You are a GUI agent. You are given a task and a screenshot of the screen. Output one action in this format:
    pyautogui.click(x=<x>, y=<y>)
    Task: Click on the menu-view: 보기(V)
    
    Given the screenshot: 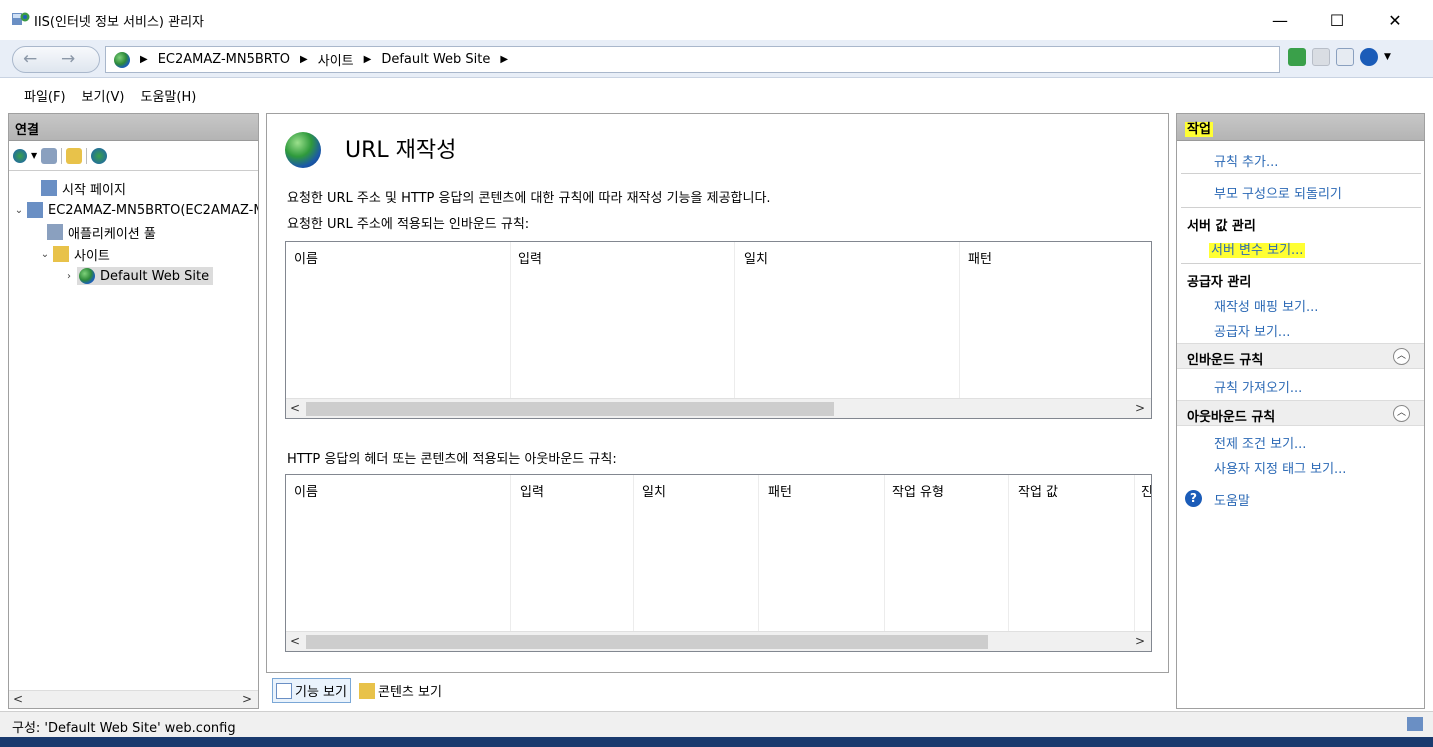 What is the action you would take?
    pyautogui.click(x=103, y=95)
    